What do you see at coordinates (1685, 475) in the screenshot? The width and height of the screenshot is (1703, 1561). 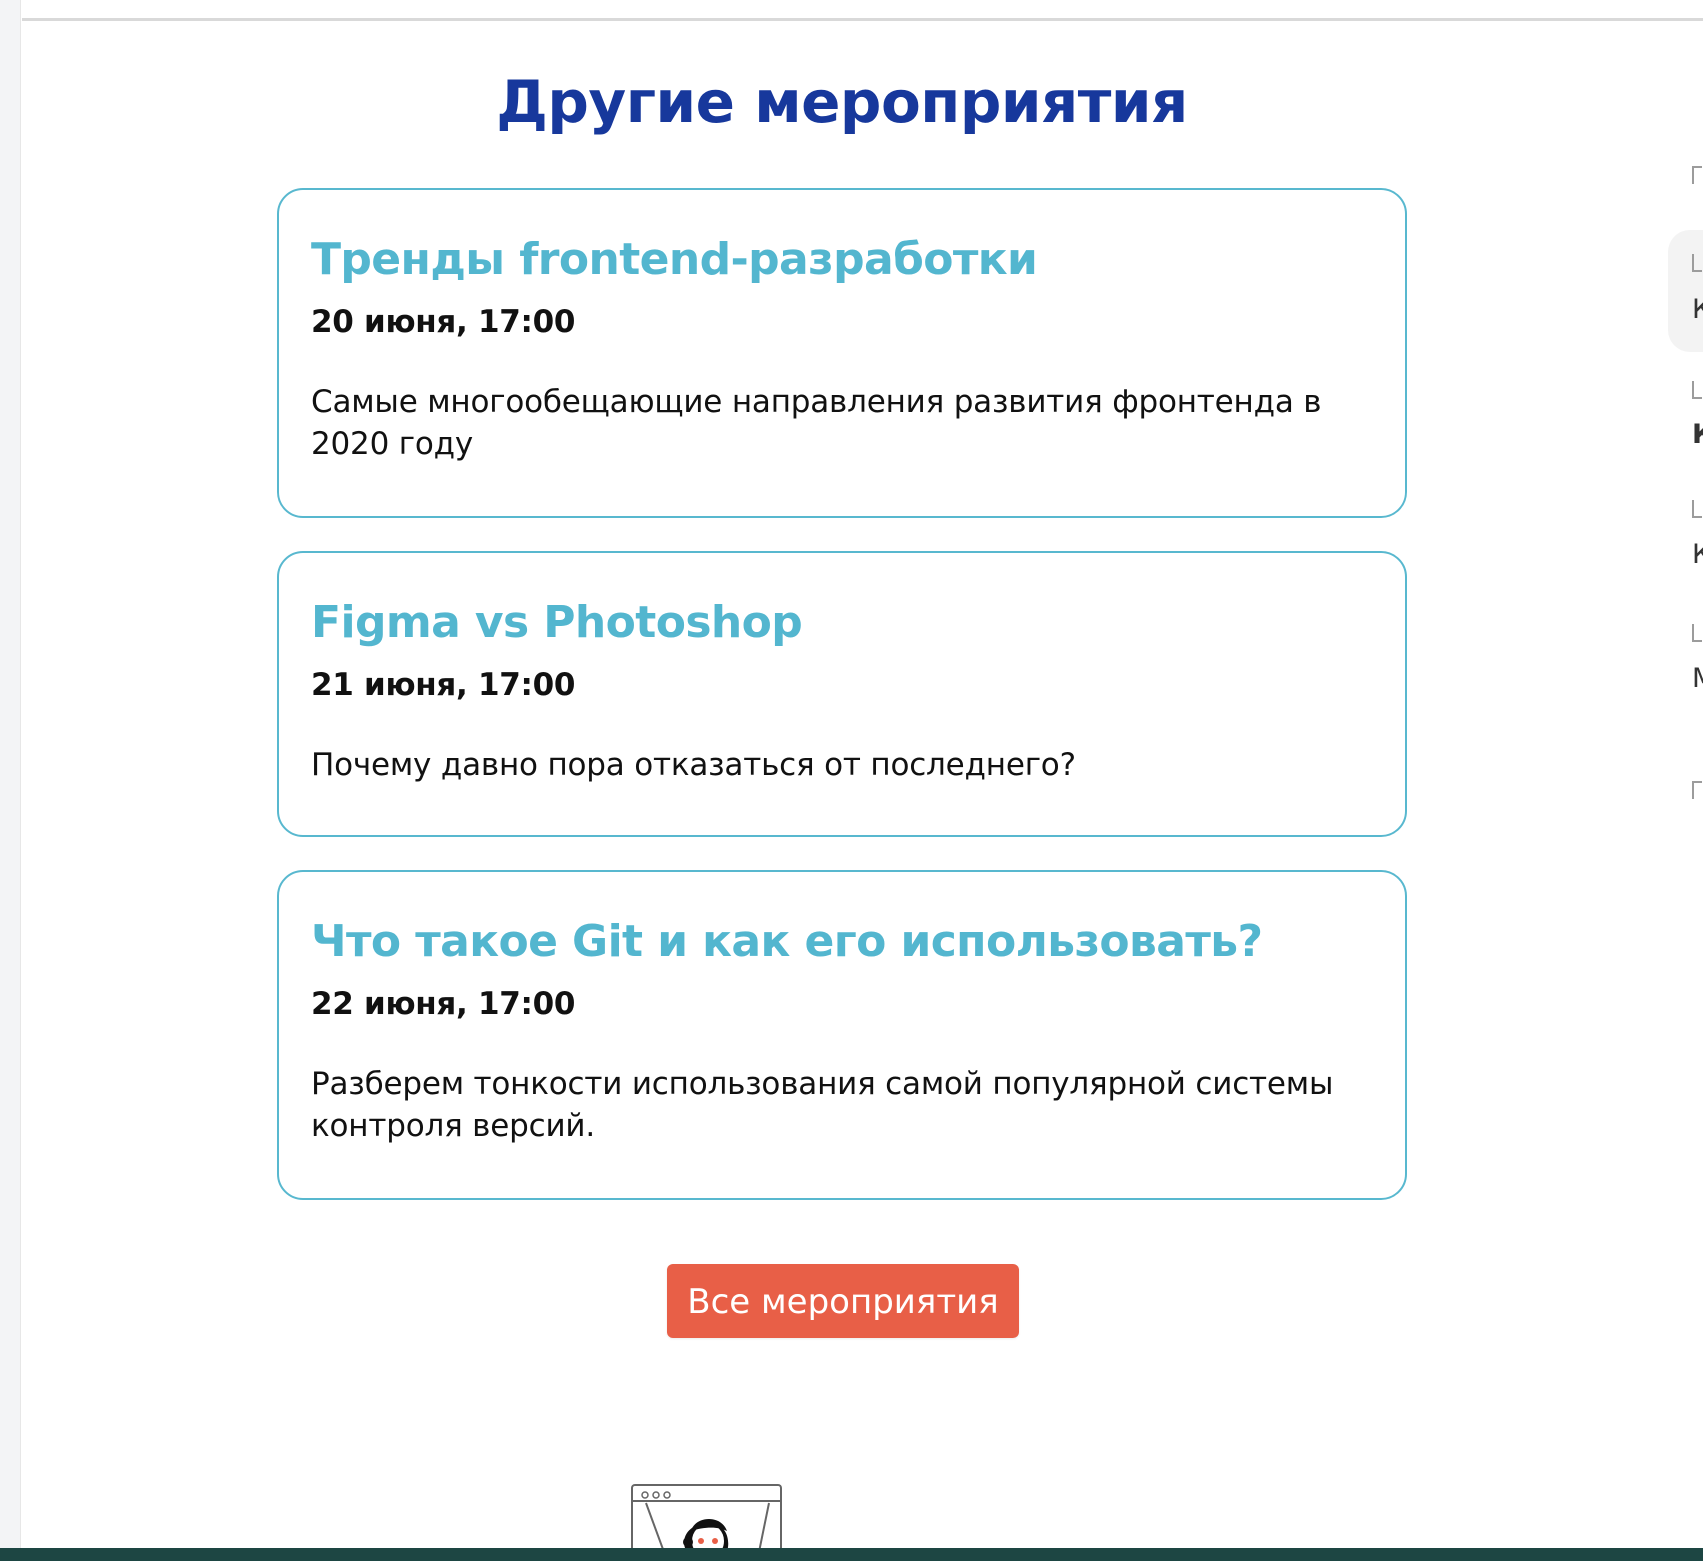 I see `right-sidebar-partial: К К К М` at bounding box center [1685, 475].